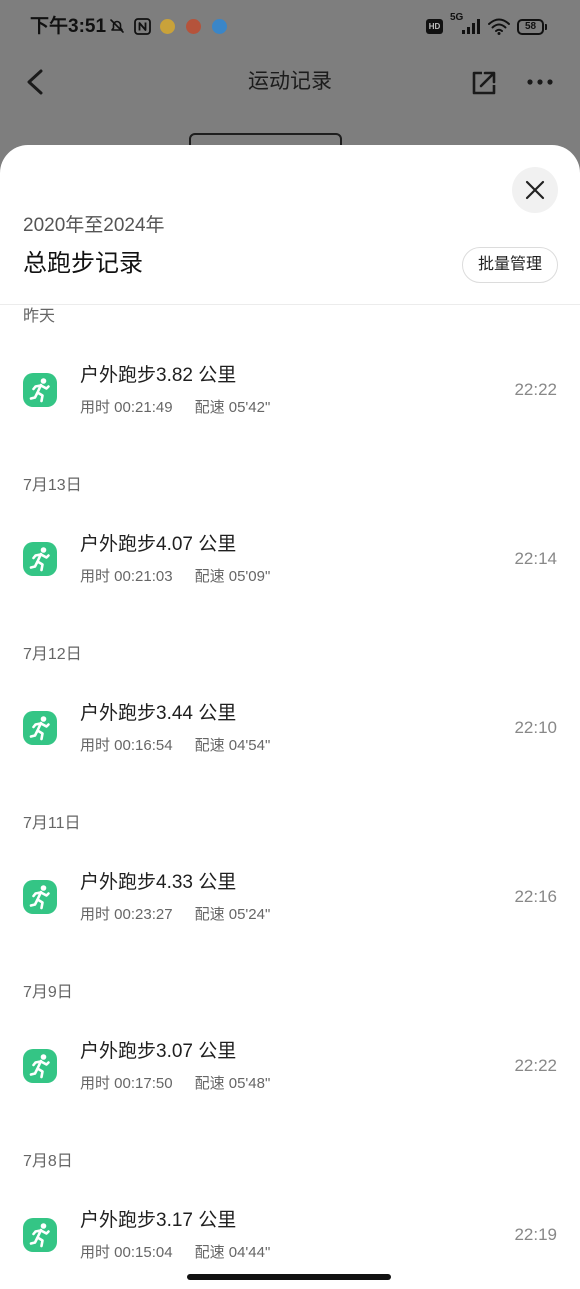 The image size is (580, 1289). What do you see at coordinates (175, 746) in the screenshot?
I see `record-stats: 用时 00:16:54 配速 04'54"` at bounding box center [175, 746].